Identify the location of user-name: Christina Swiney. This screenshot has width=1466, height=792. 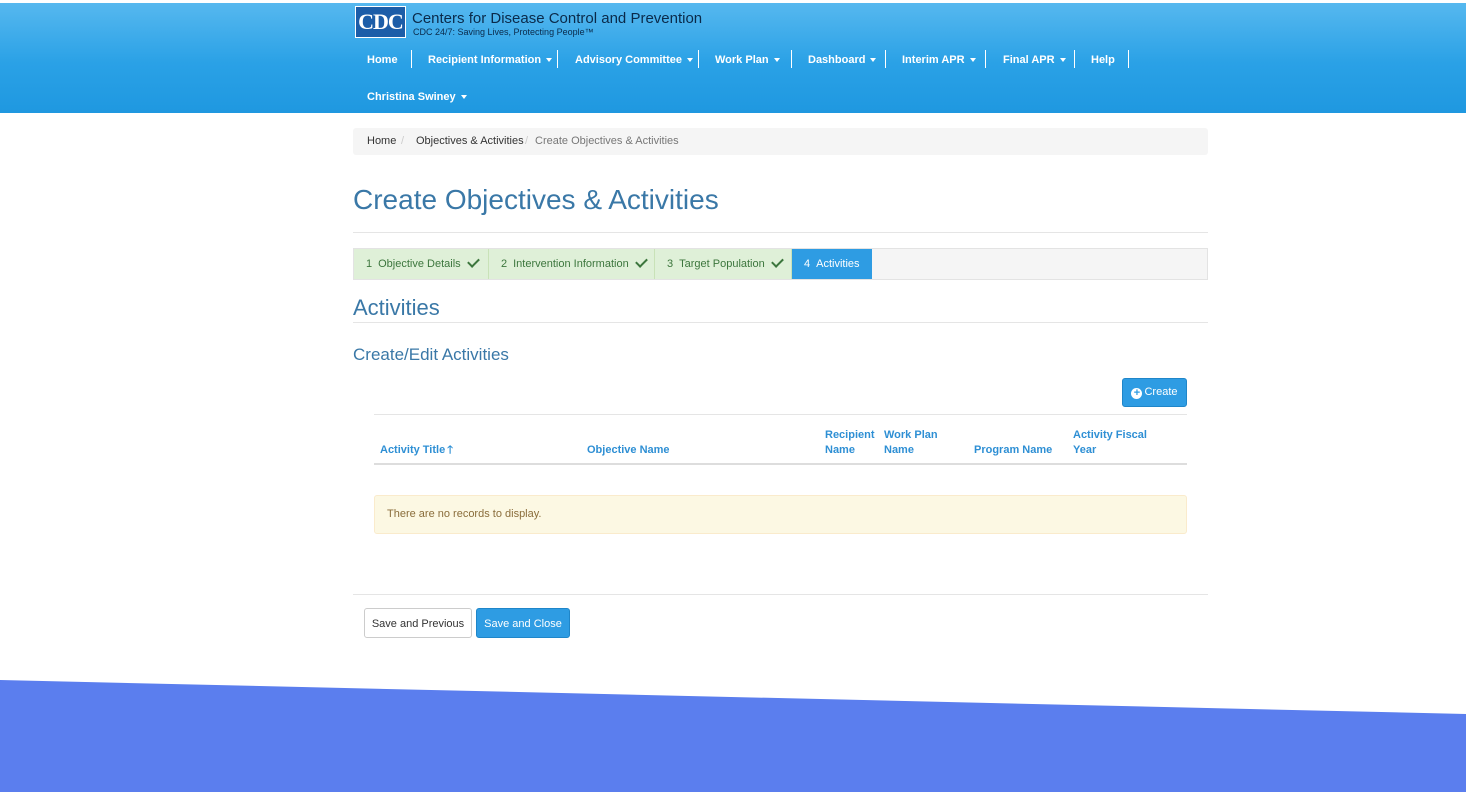
(411, 97).